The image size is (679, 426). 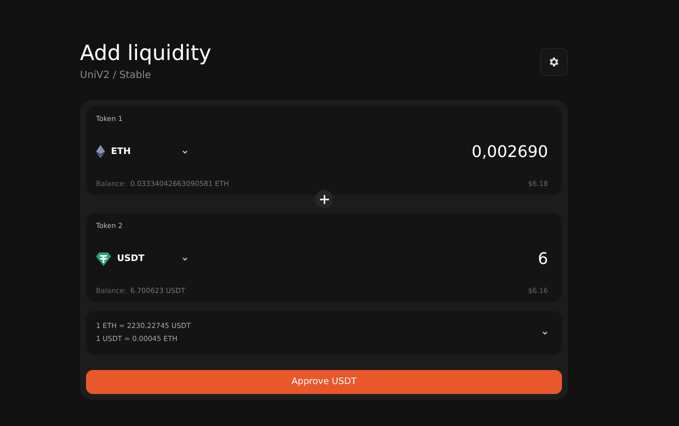 What do you see at coordinates (100, 151) in the screenshot?
I see `diamond-icon` at bounding box center [100, 151].